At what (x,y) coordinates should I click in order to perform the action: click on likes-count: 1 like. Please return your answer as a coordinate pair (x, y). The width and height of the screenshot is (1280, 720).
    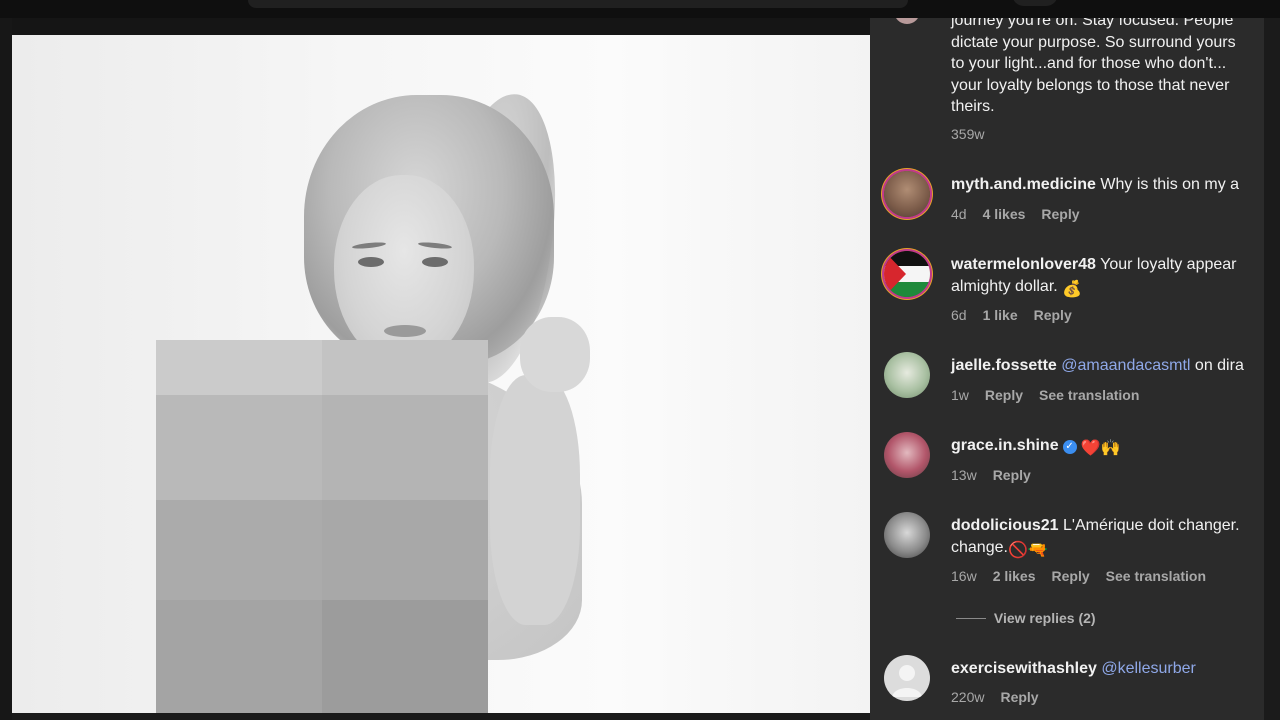
    Looking at the image, I should click on (1000, 315).